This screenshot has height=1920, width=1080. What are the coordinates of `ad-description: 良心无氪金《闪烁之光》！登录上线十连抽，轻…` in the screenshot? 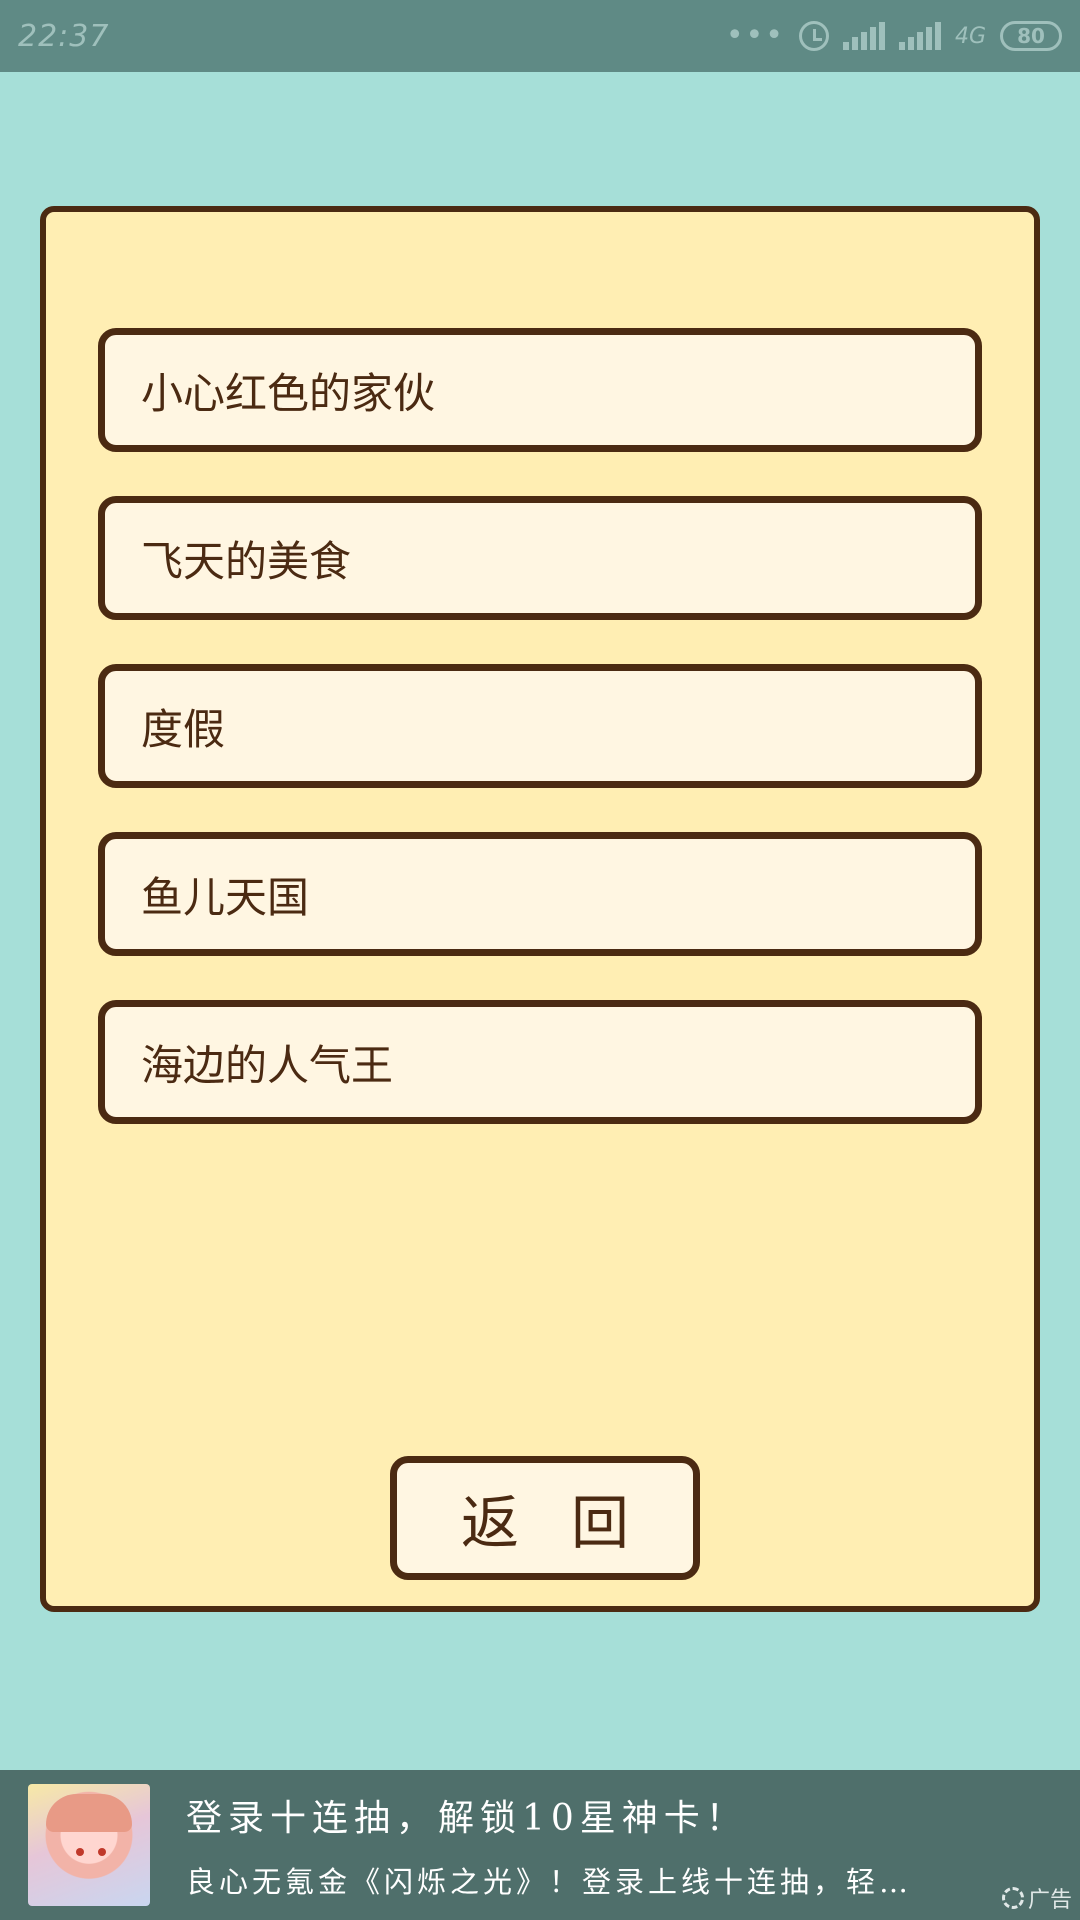 It's located at (549, 1880).